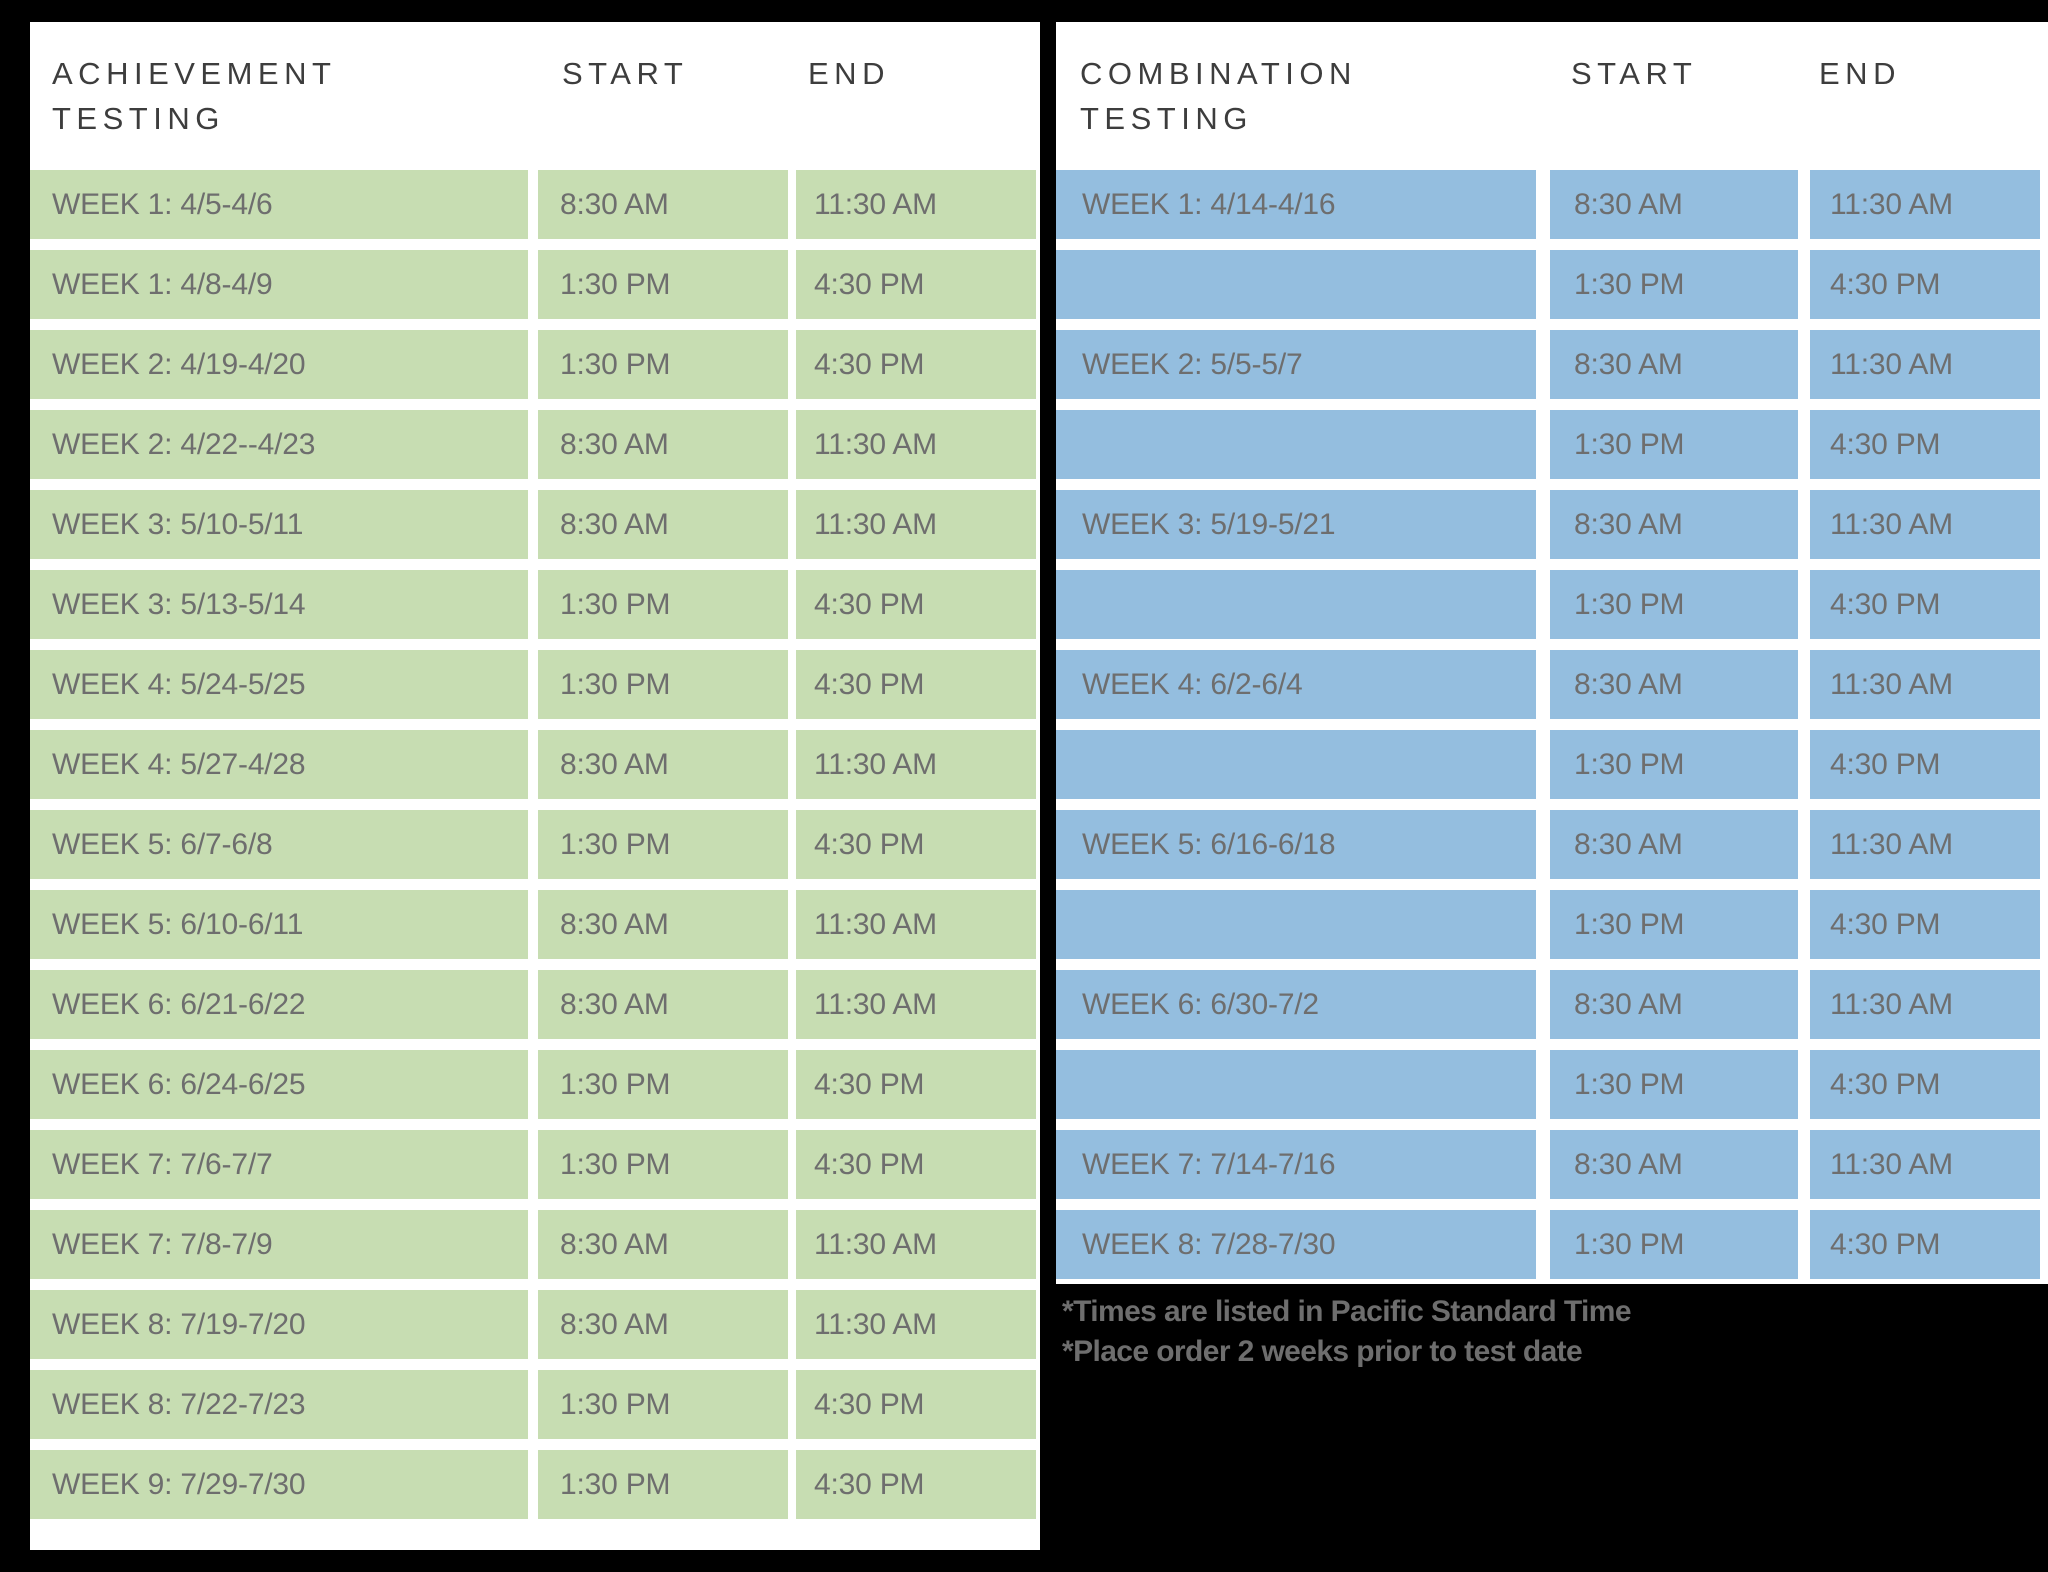  Describe the element at coordinates (1634, 73) in the screenshot. I see `combination-header-start: START` at that location.